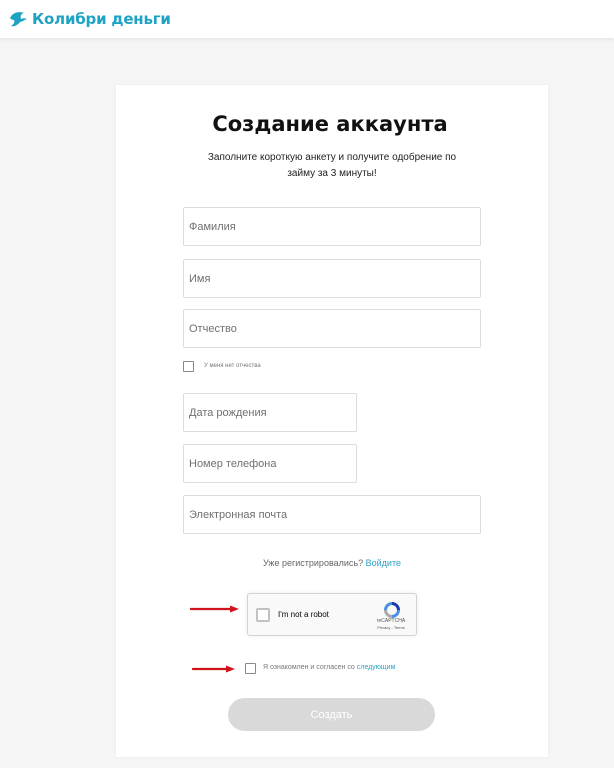 The image size is (614, 768). I want to click on first-name-input, so click(332, 278).